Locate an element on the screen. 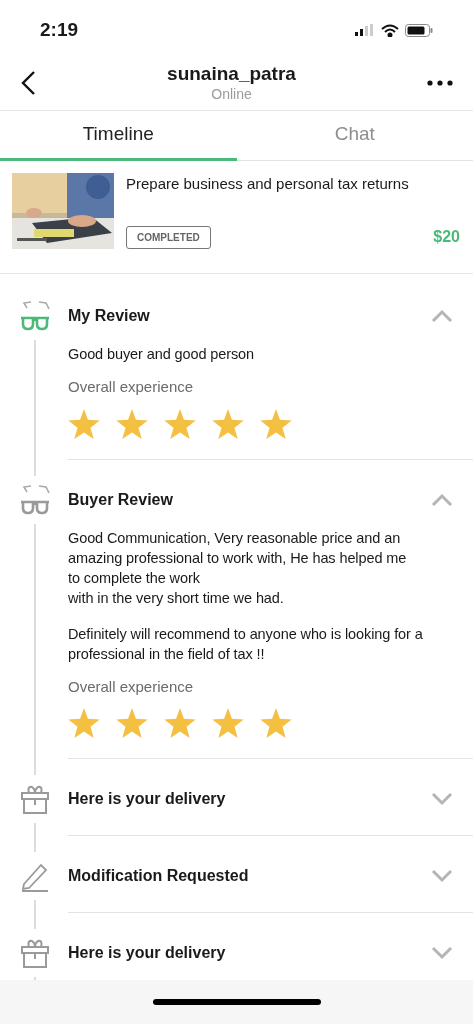  review-text: Definitely will recommend to anyone who is looking for a professional in the field of tax !! is located at coordinates (246, 644).